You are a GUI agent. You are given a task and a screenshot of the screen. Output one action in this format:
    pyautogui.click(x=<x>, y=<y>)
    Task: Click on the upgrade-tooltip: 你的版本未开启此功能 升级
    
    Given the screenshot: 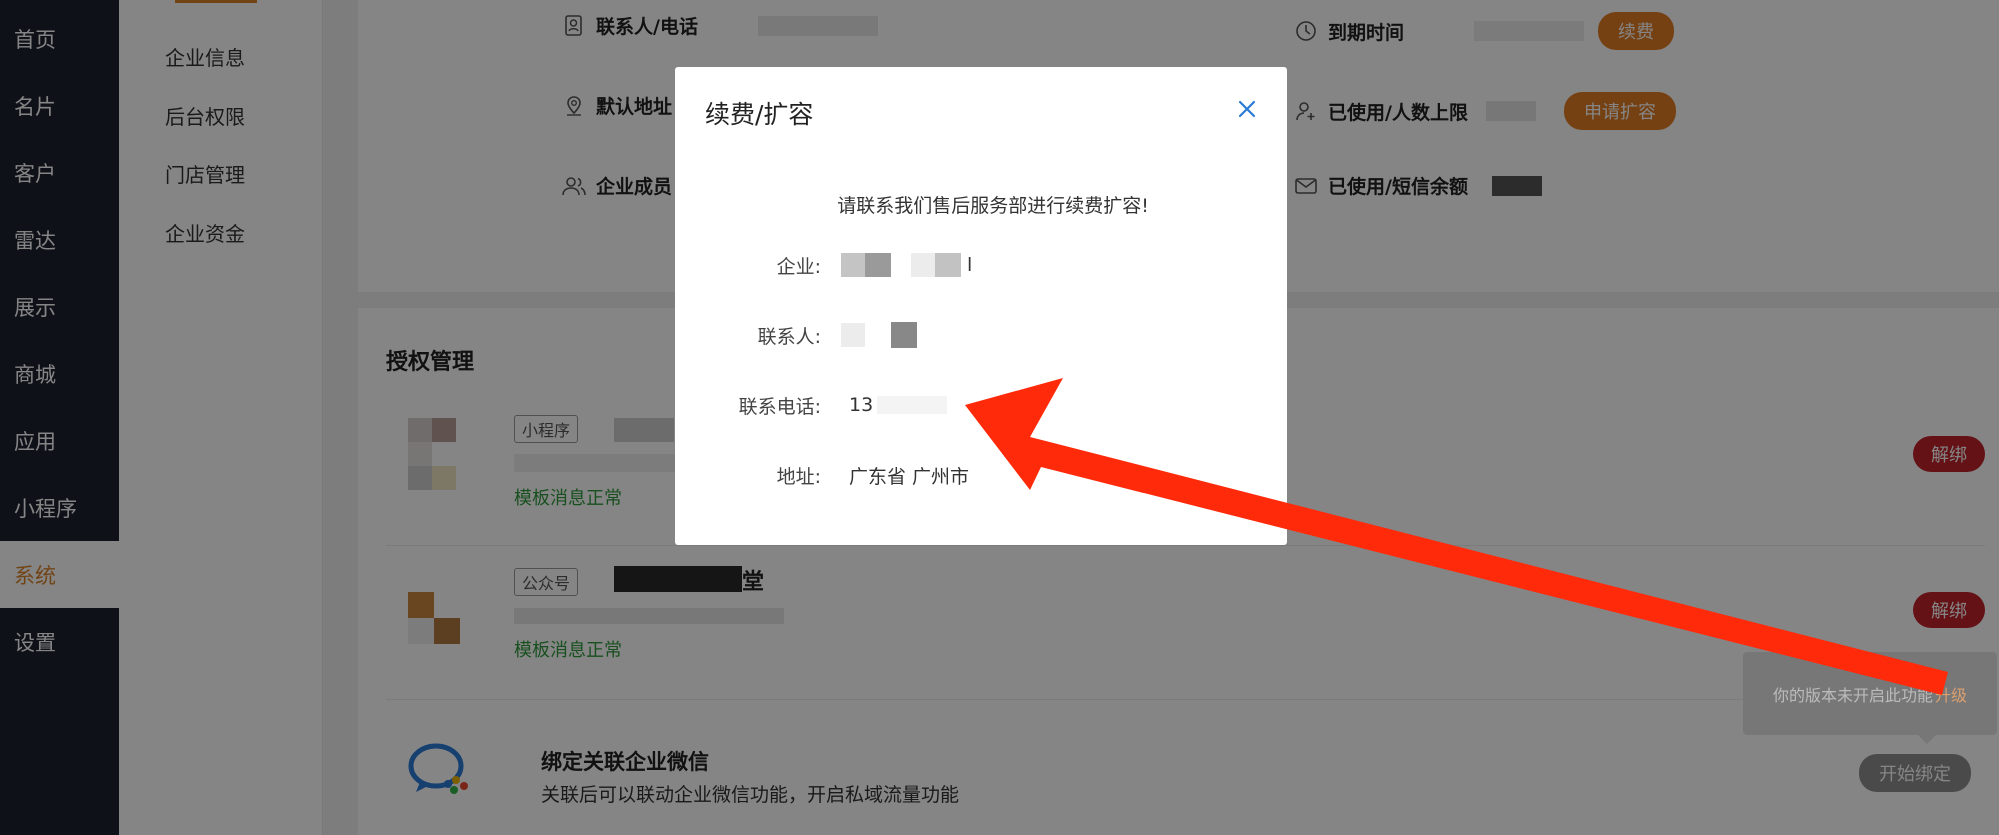 What is the action you would take?
    pyautogui.click(x=1870, y=693)
    